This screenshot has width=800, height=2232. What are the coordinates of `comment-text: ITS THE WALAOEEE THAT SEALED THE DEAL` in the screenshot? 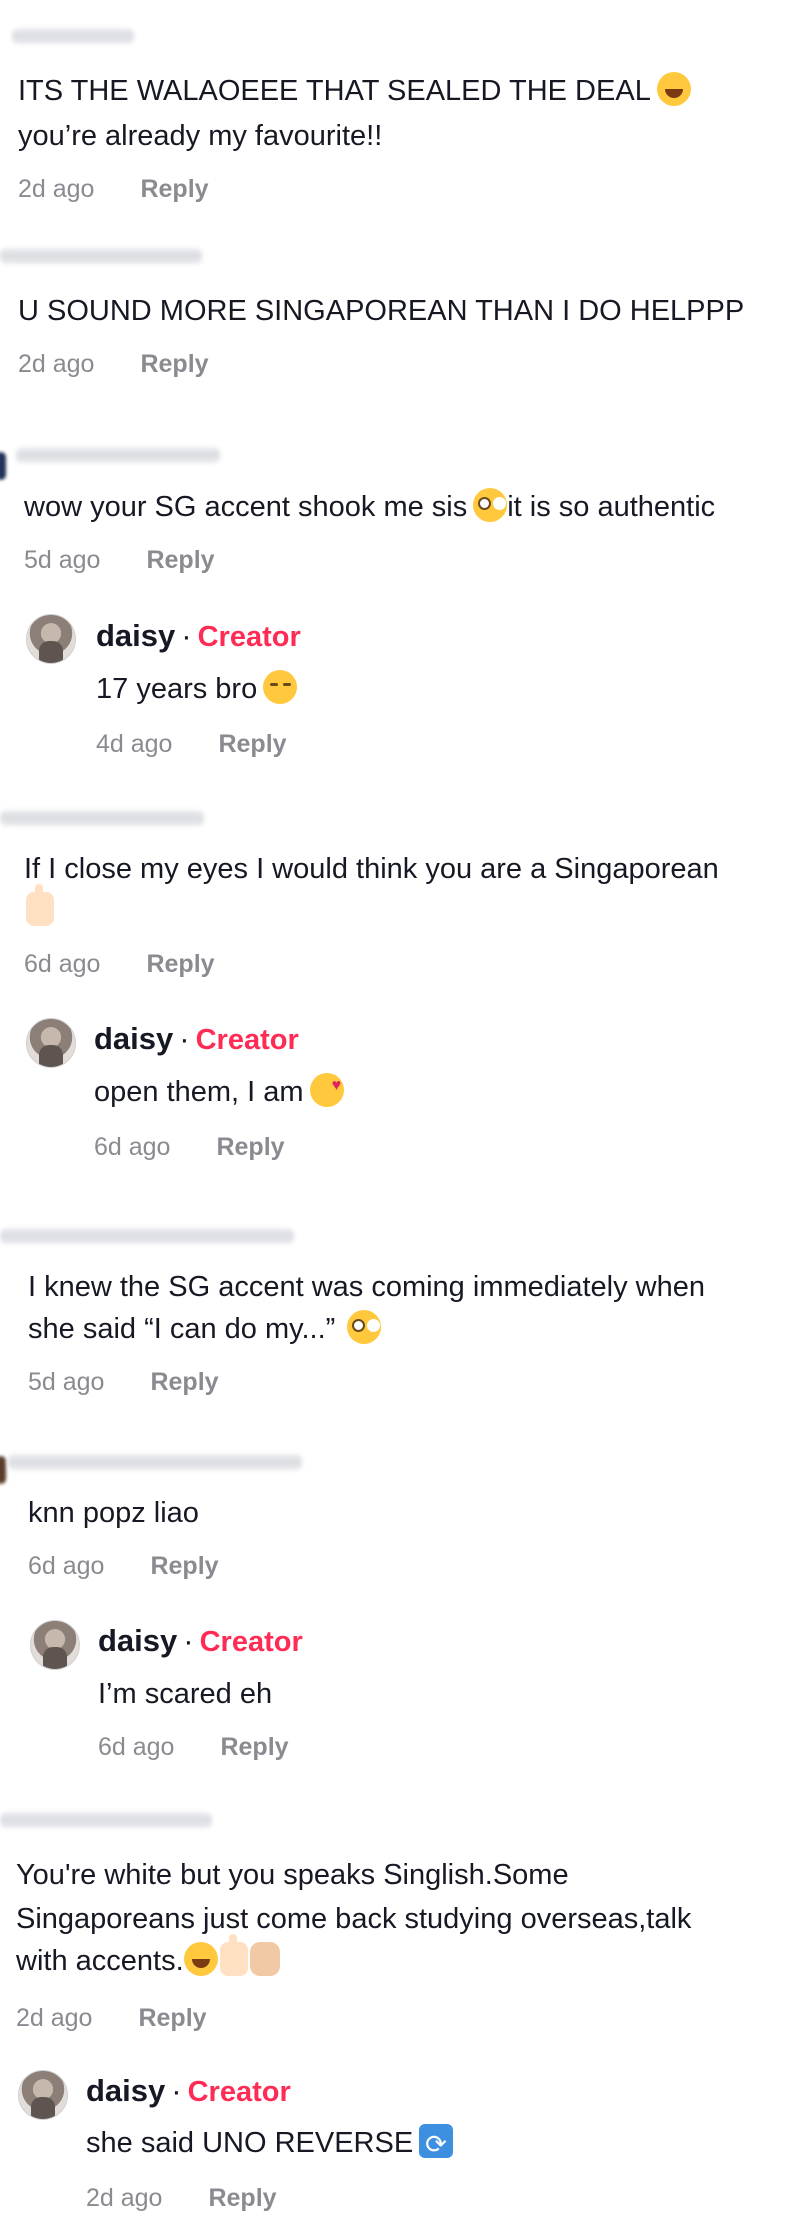 It's located at (354, 91).